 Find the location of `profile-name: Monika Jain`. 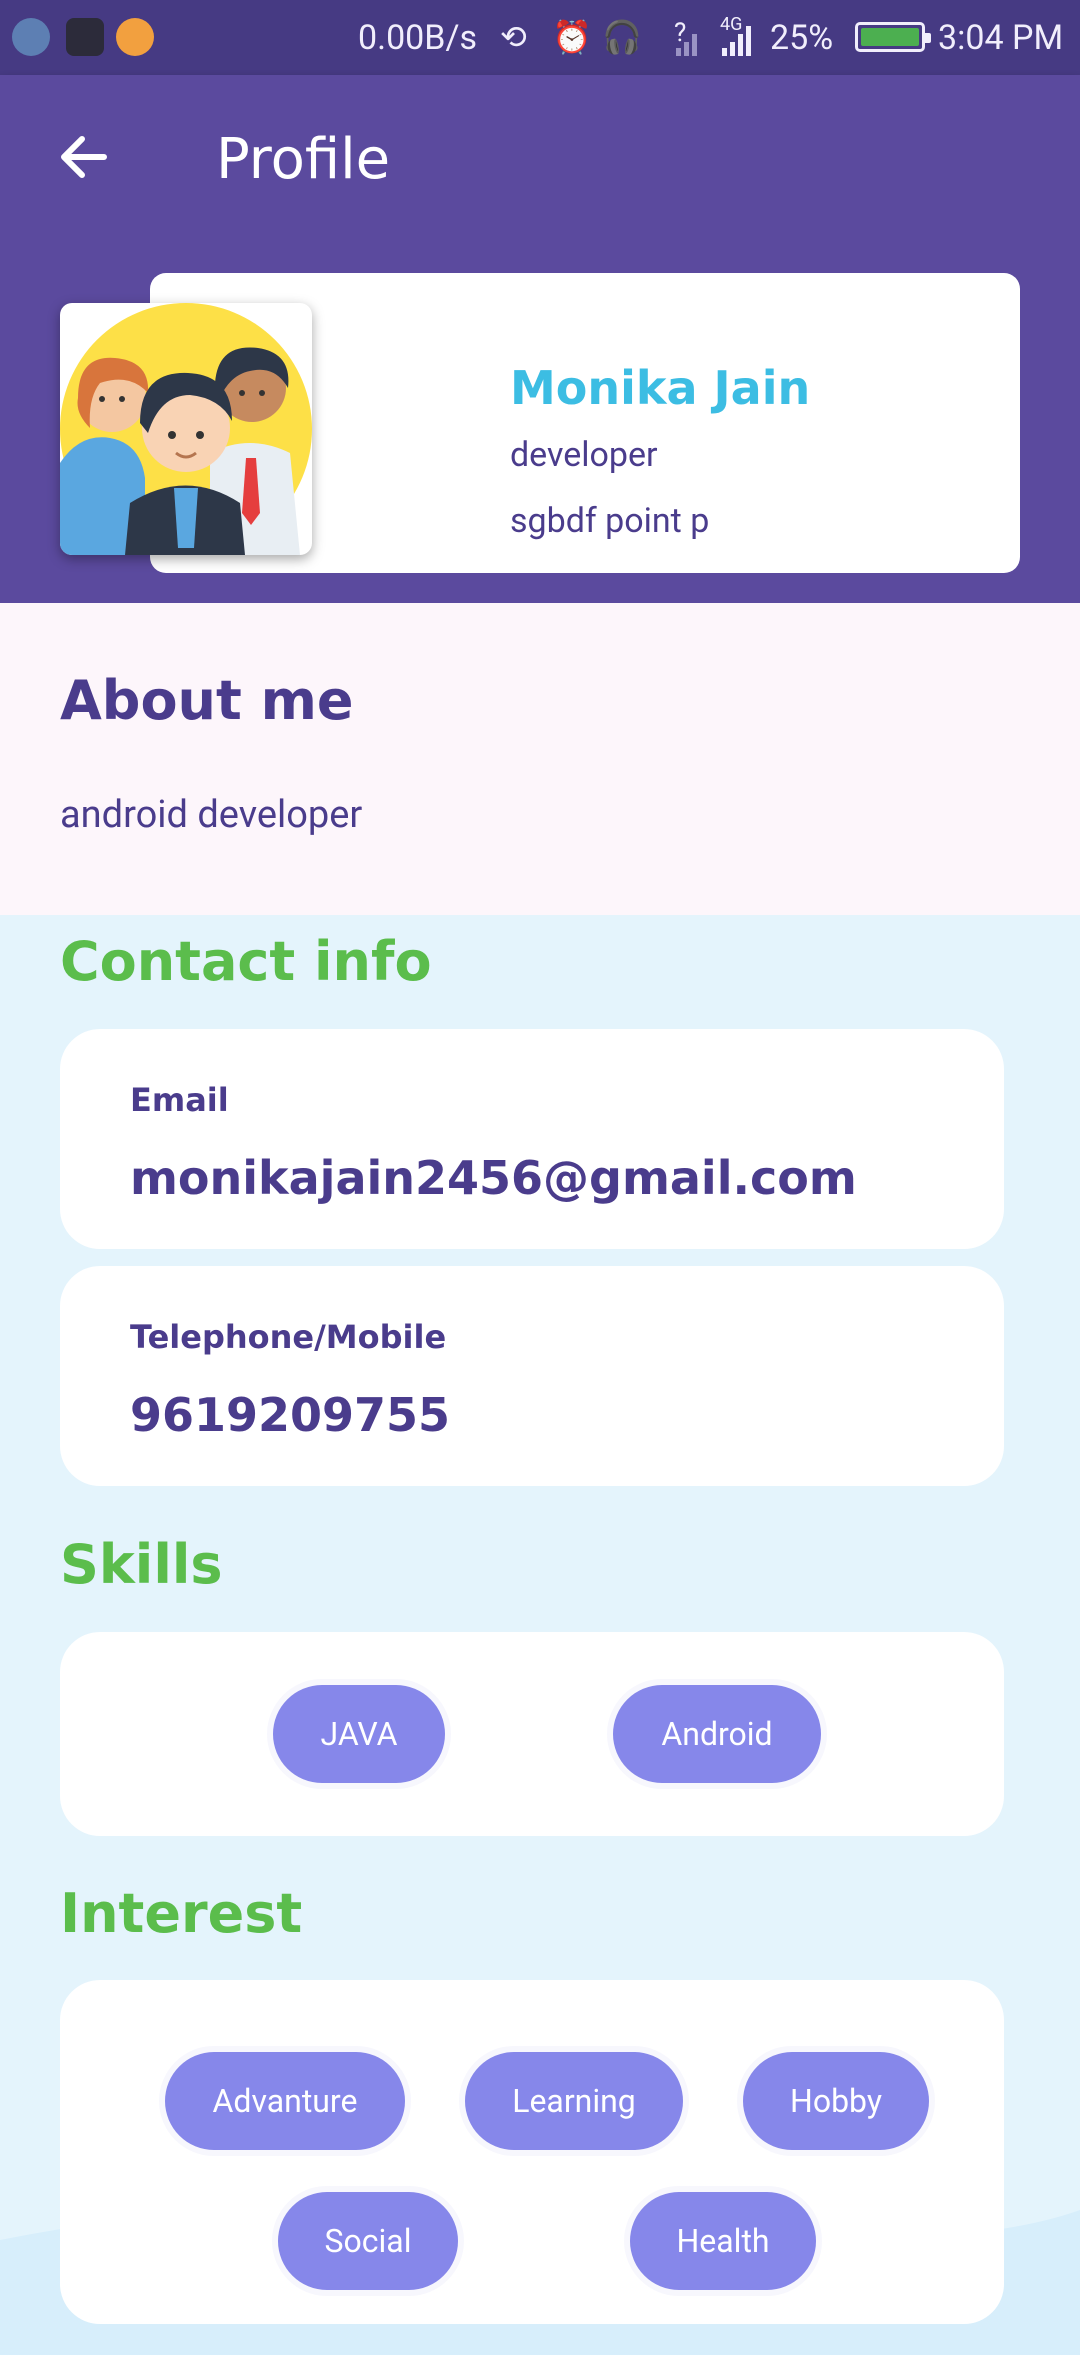

profile-name: Monika Jain is located at coordinates (660, 388).